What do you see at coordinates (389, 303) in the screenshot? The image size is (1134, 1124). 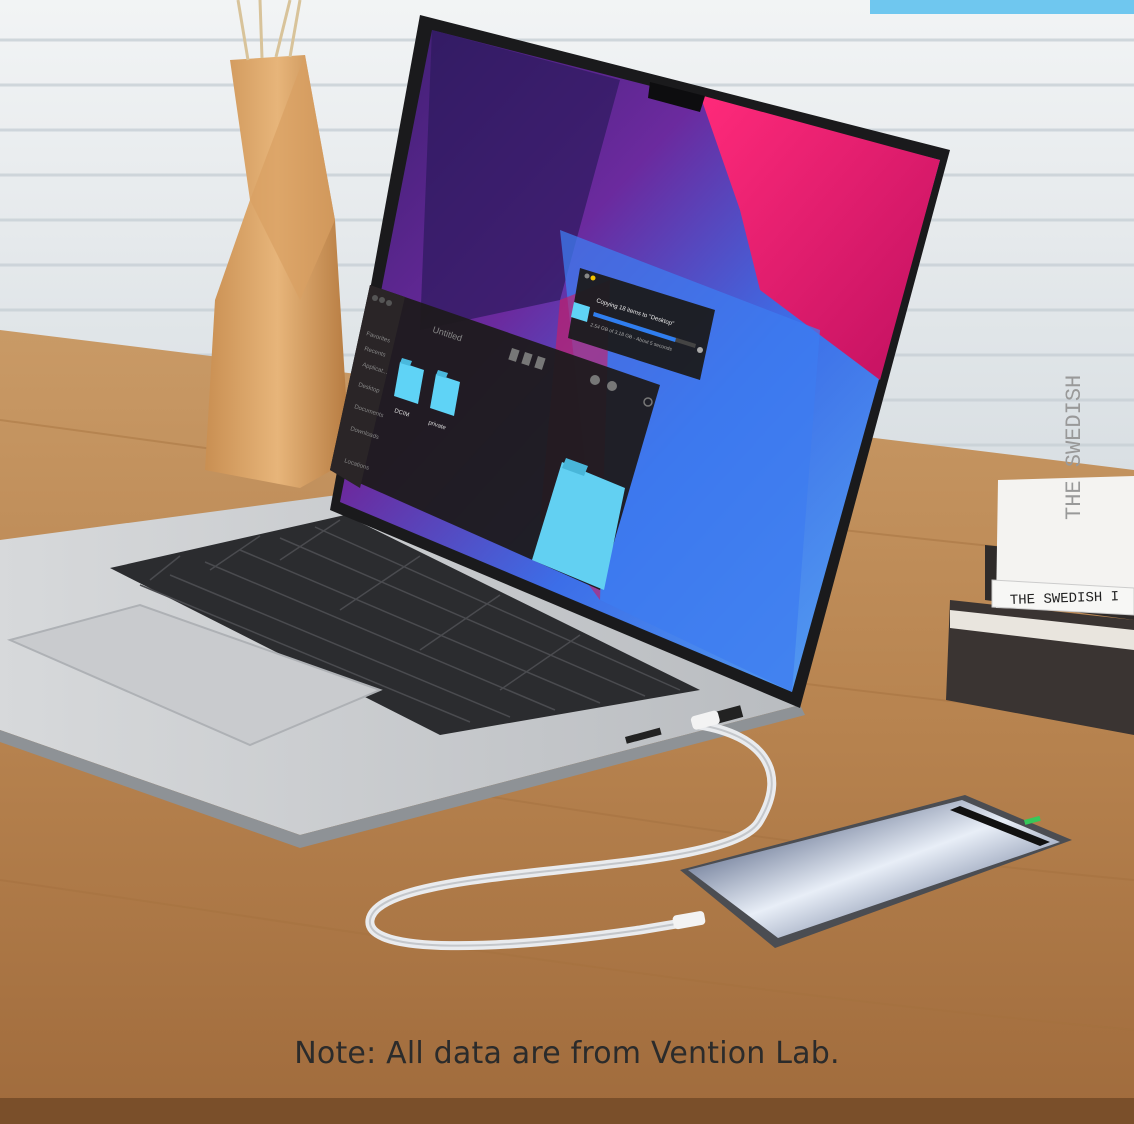 I see `window-zoom-button` at bounding box center [389, 303].